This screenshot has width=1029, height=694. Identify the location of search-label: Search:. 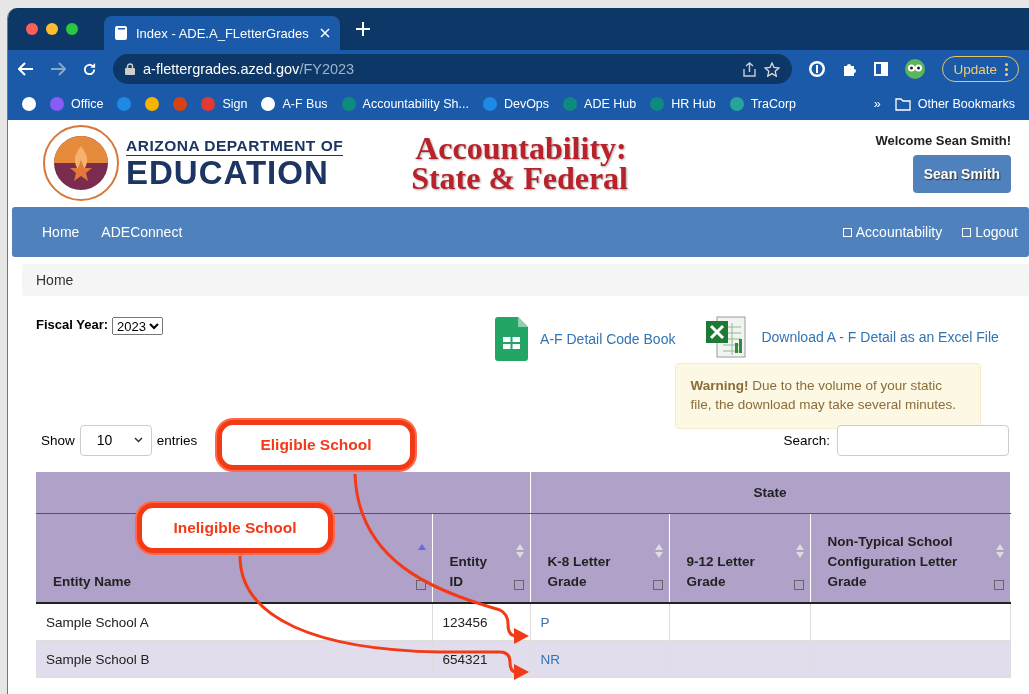
(806, 440).